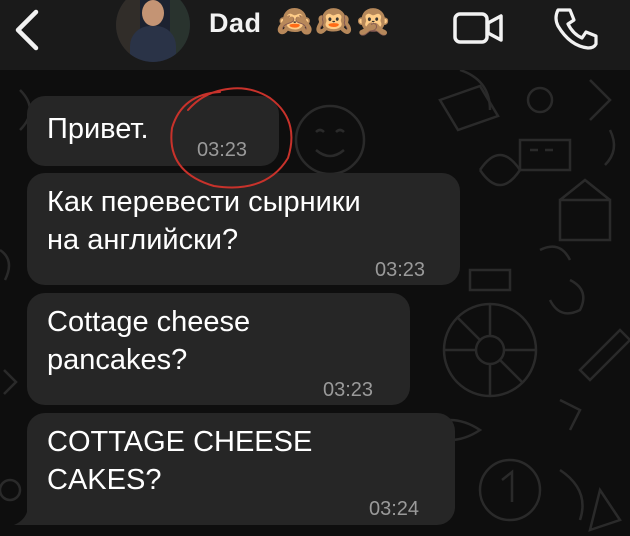 The height and width of the screenshot is (536, 630). Describe the element at coordinates (180, 461) in the screenshot. I see `message-text: COTTAGE CHEESE CAKES?` at that location.